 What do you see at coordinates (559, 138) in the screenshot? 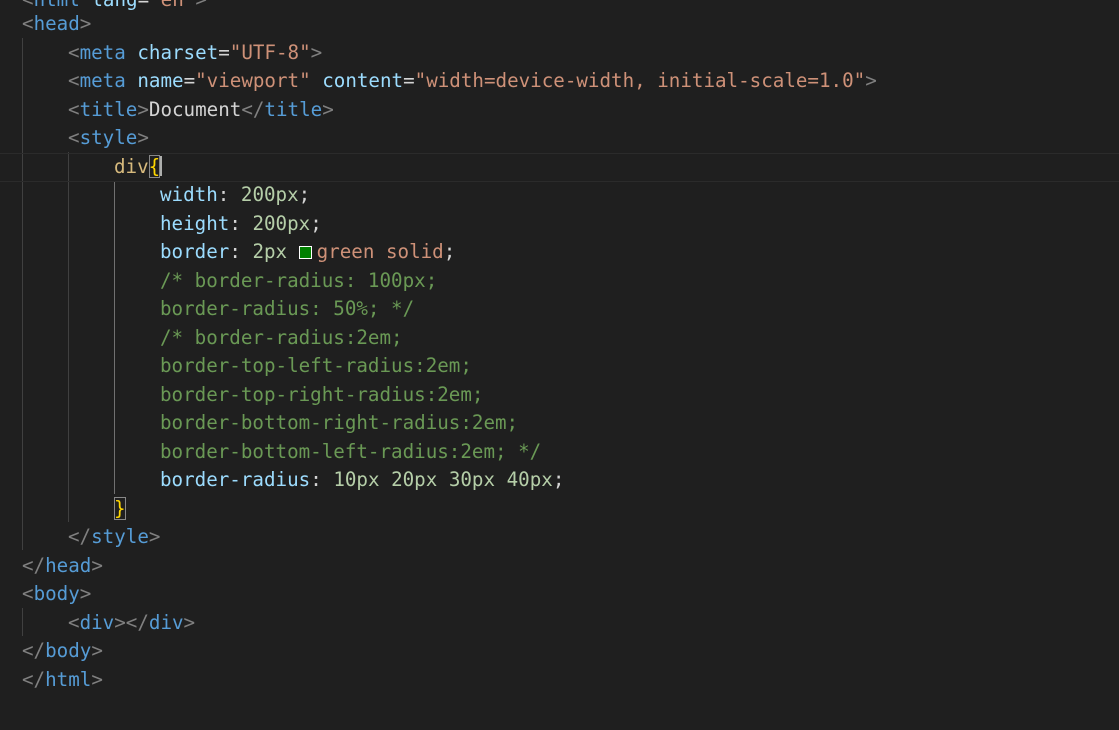
I see `code-line: <style>` at bounding box center [559, 138].